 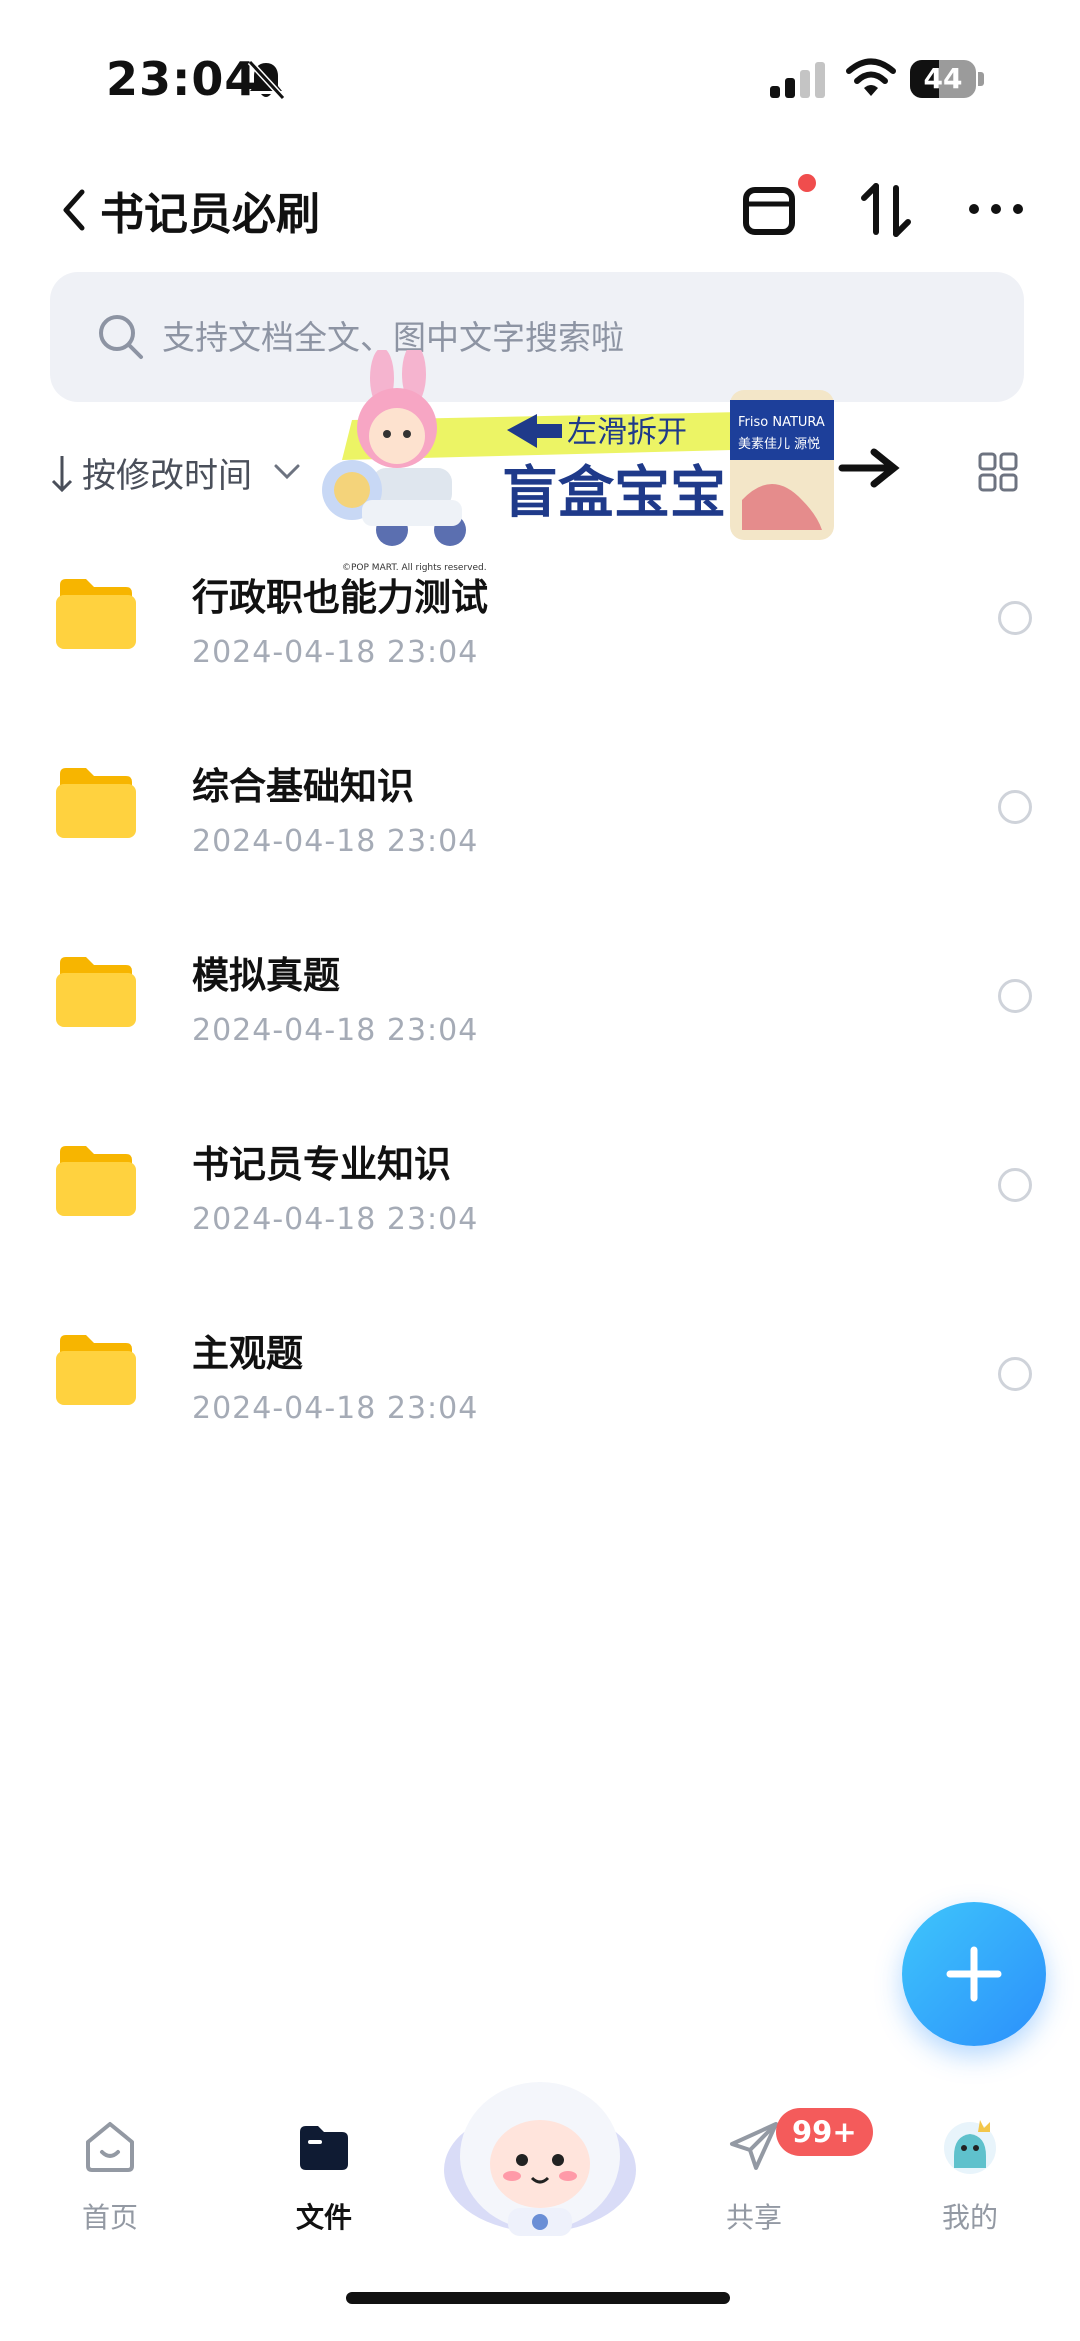 What do you see at coordinates (210, 214) in the screenshot?
I see `page-title: 书记员必刷` at bounding box center [210, 214].